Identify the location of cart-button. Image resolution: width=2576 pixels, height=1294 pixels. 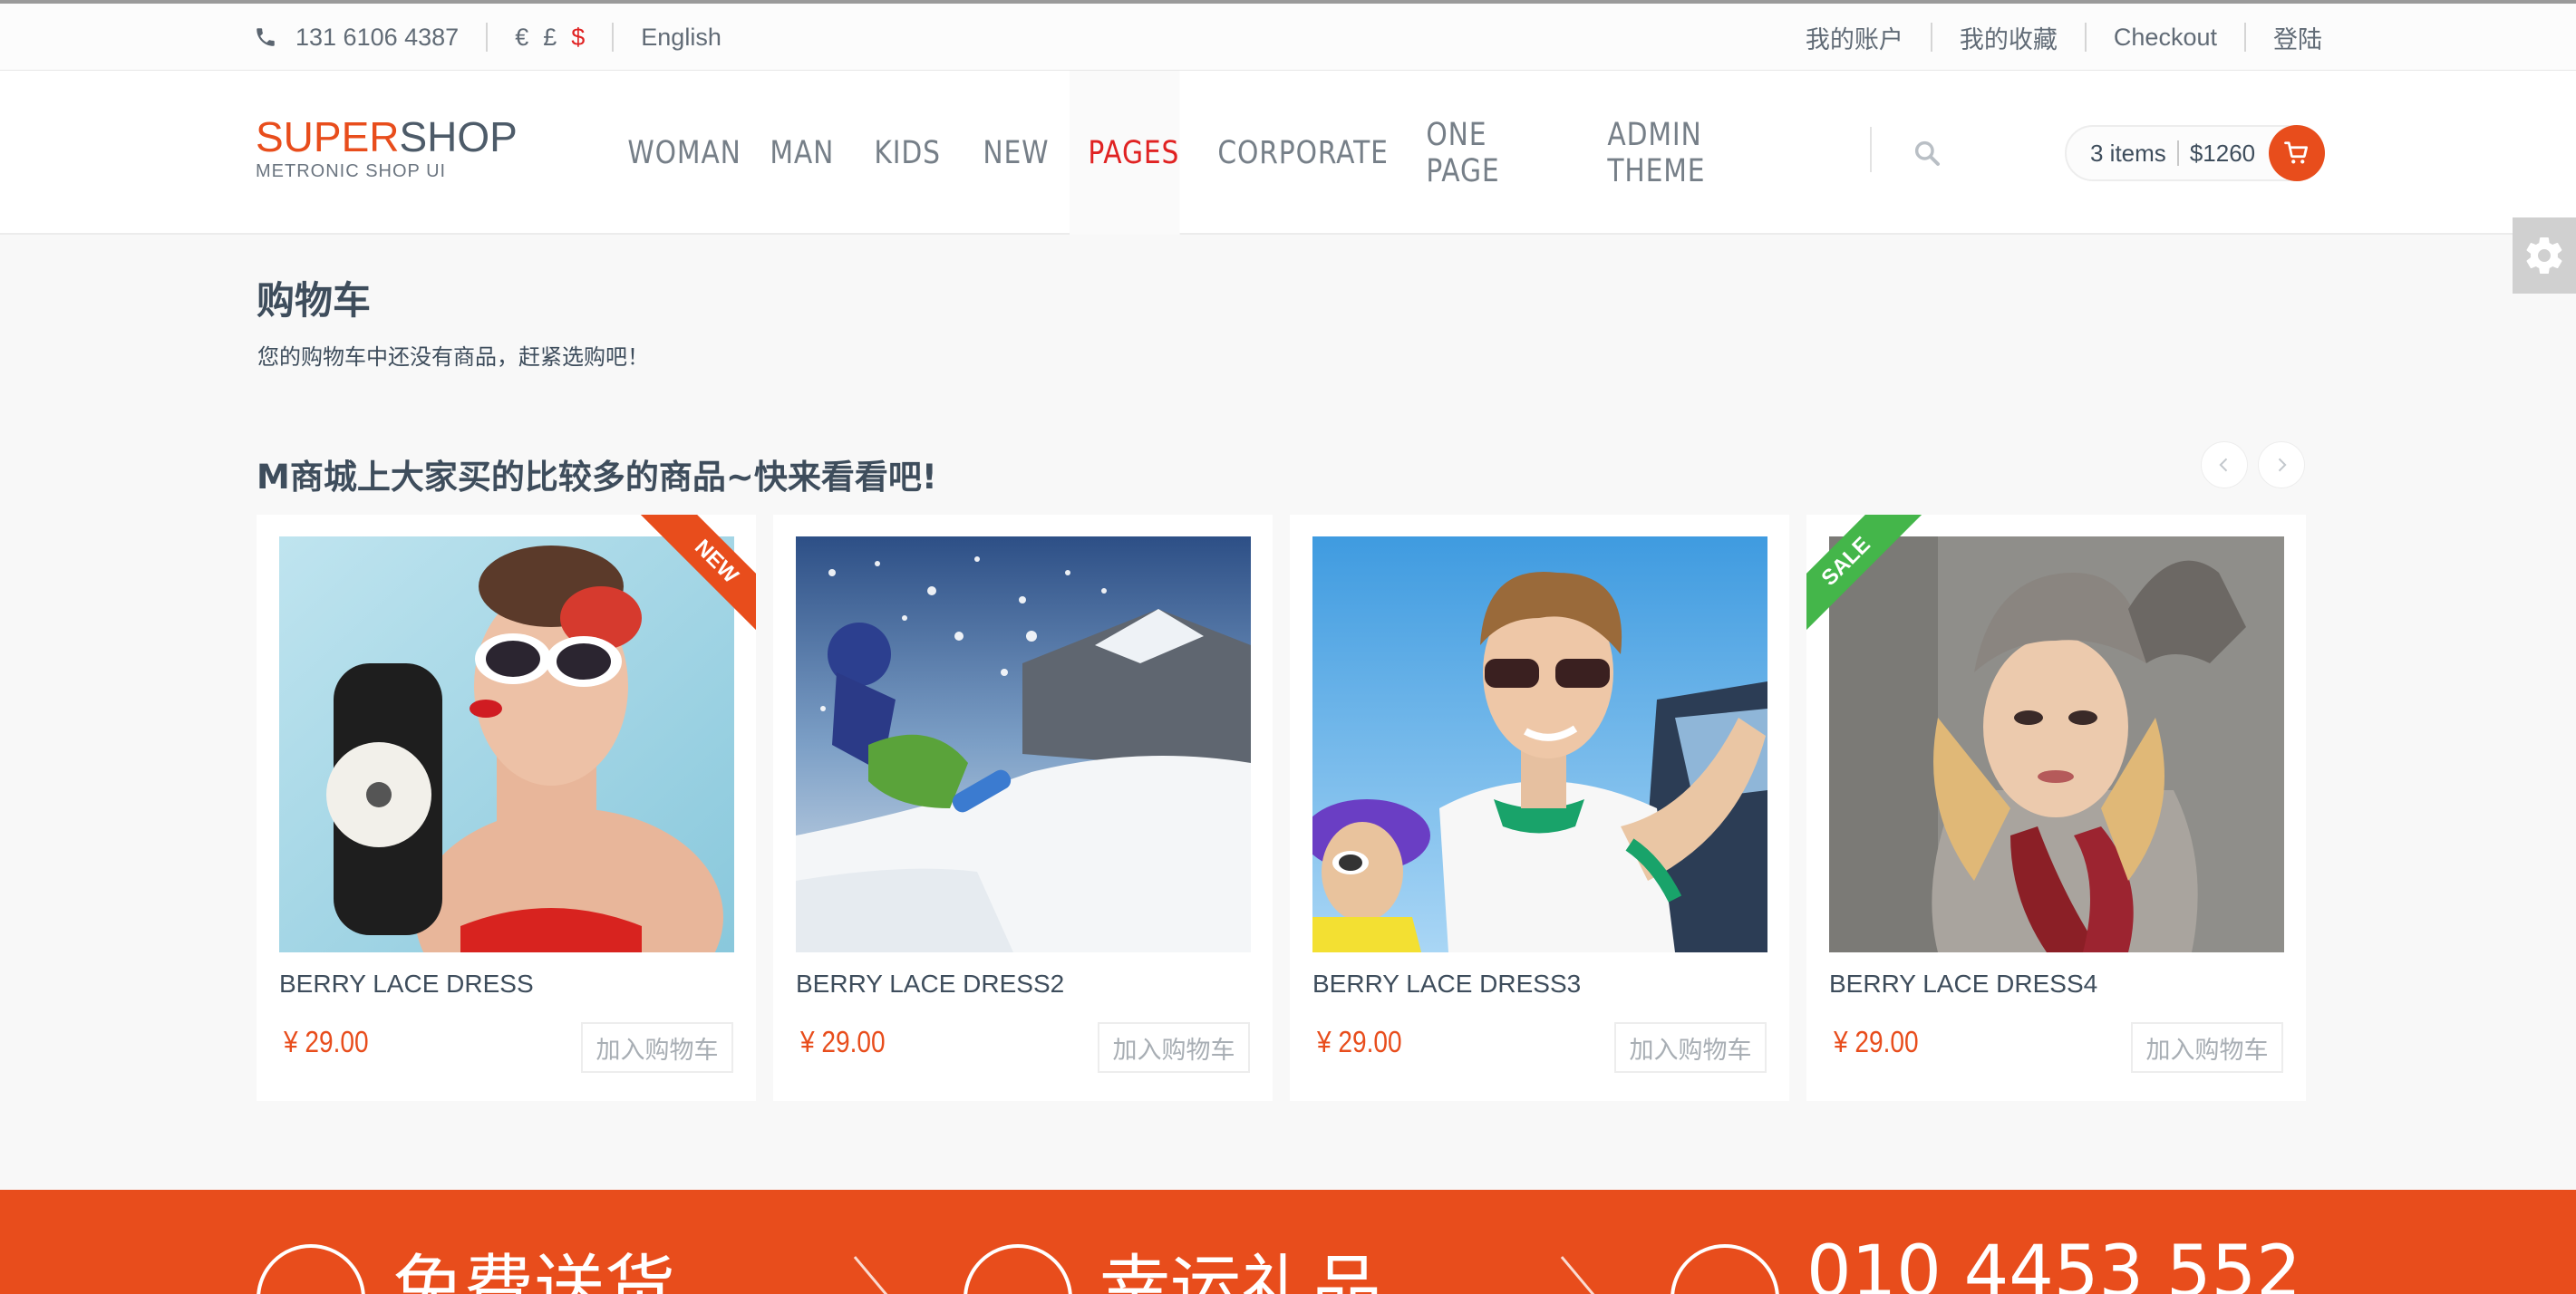
(2297, 153).